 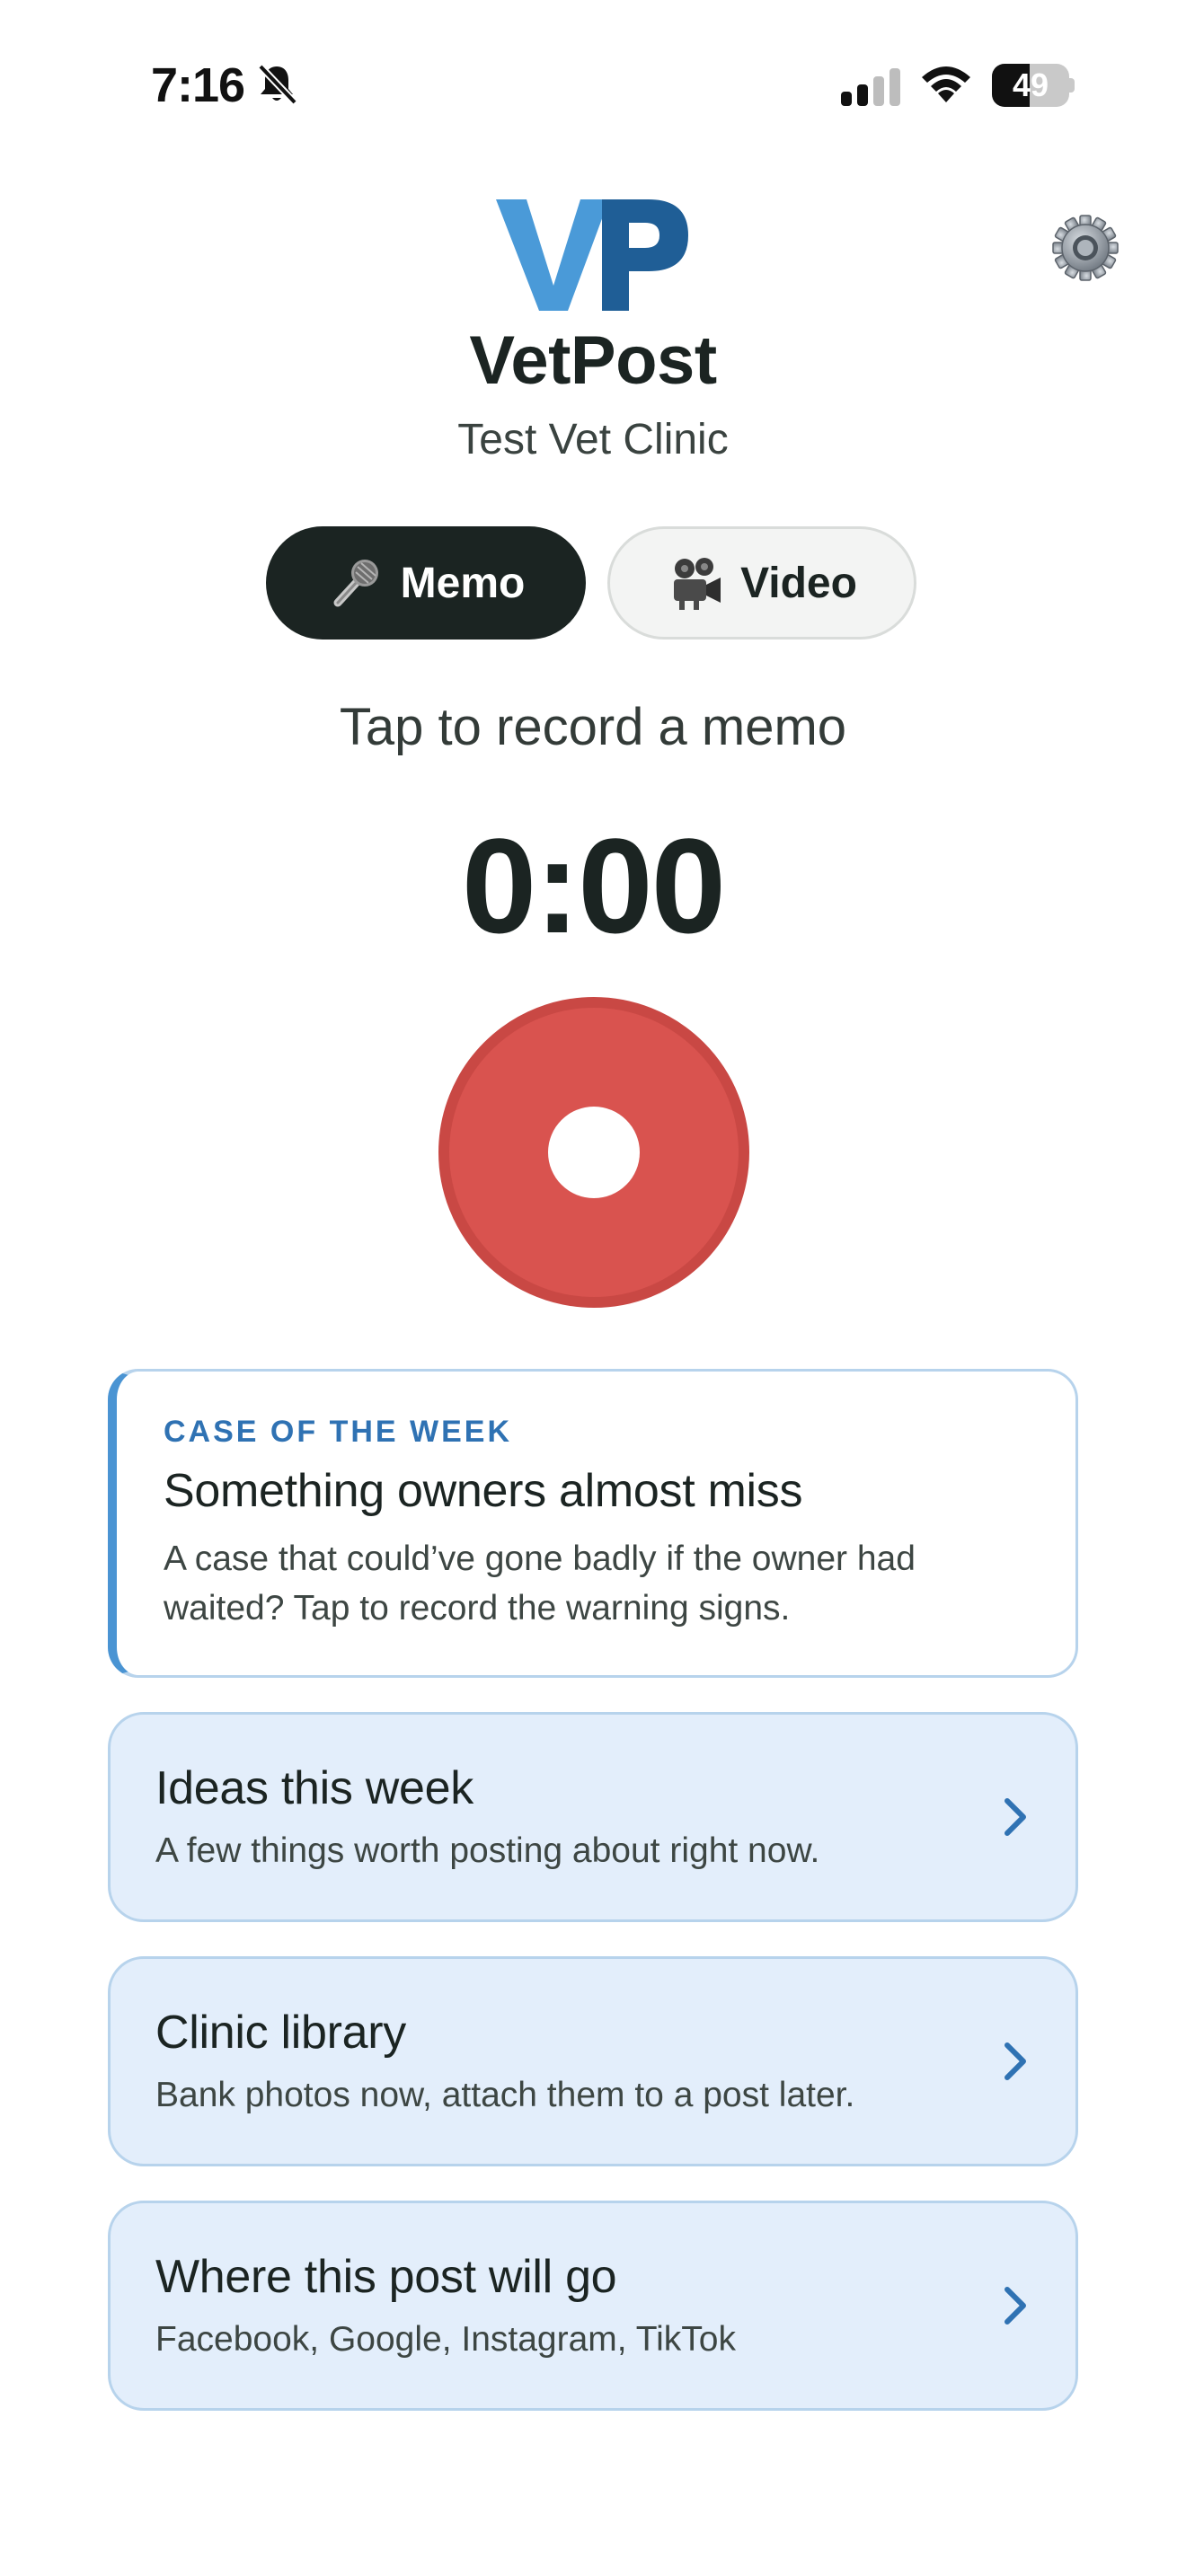 I want to click on memo-mode-label: Memo, so click(x=463, y=583).